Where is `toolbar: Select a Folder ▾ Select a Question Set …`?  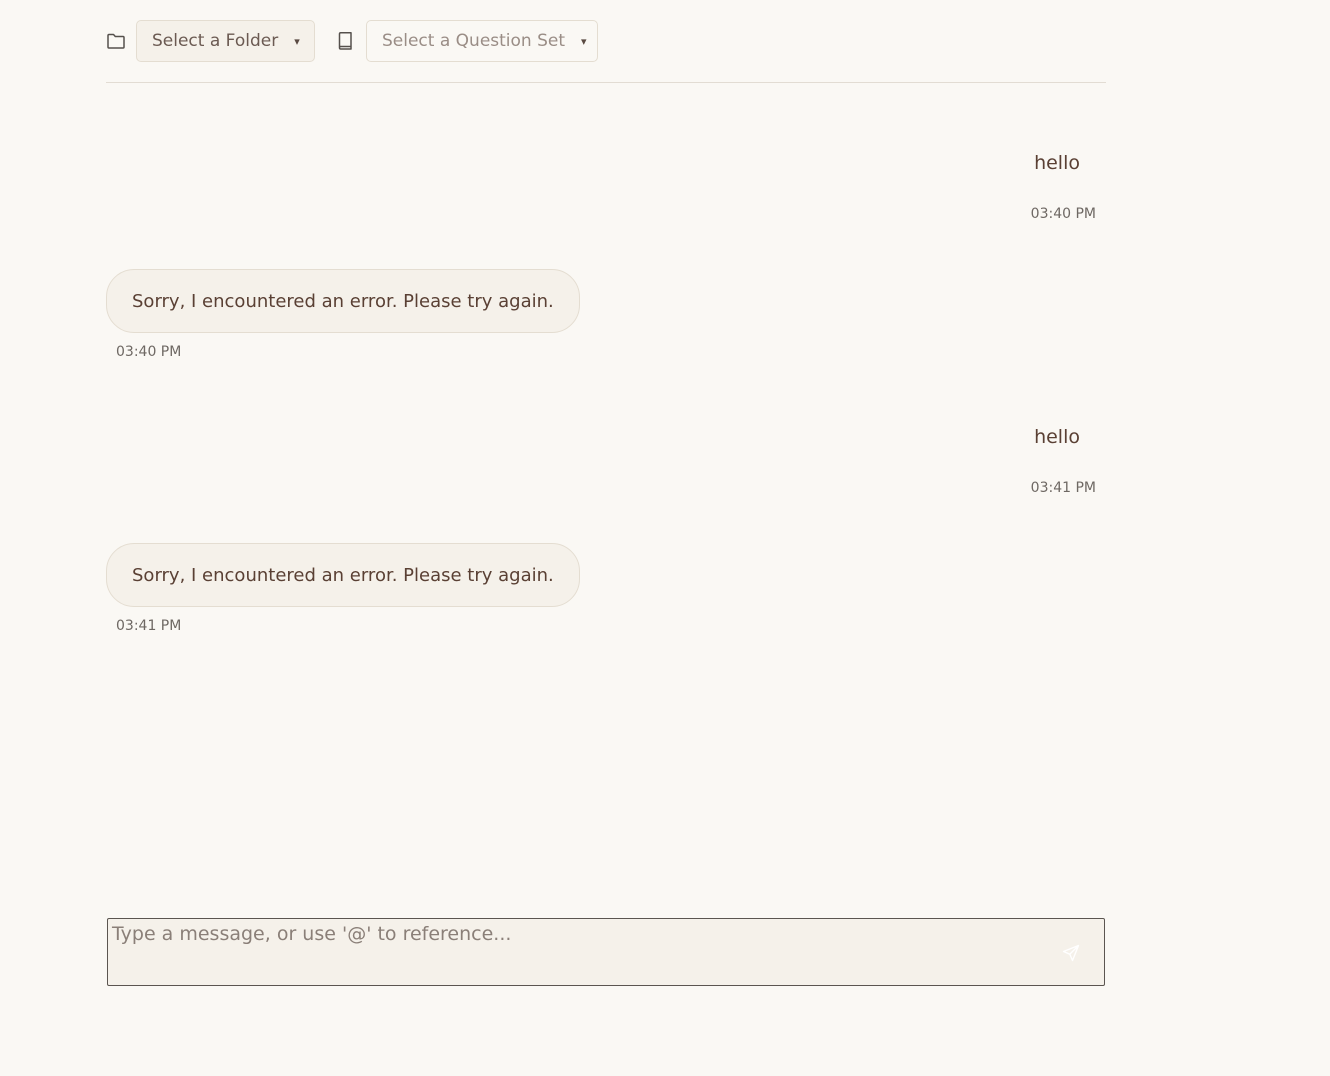
toolbar: Select a Folder ▾ Select a Question Set … is located at coordinates (606, 41).